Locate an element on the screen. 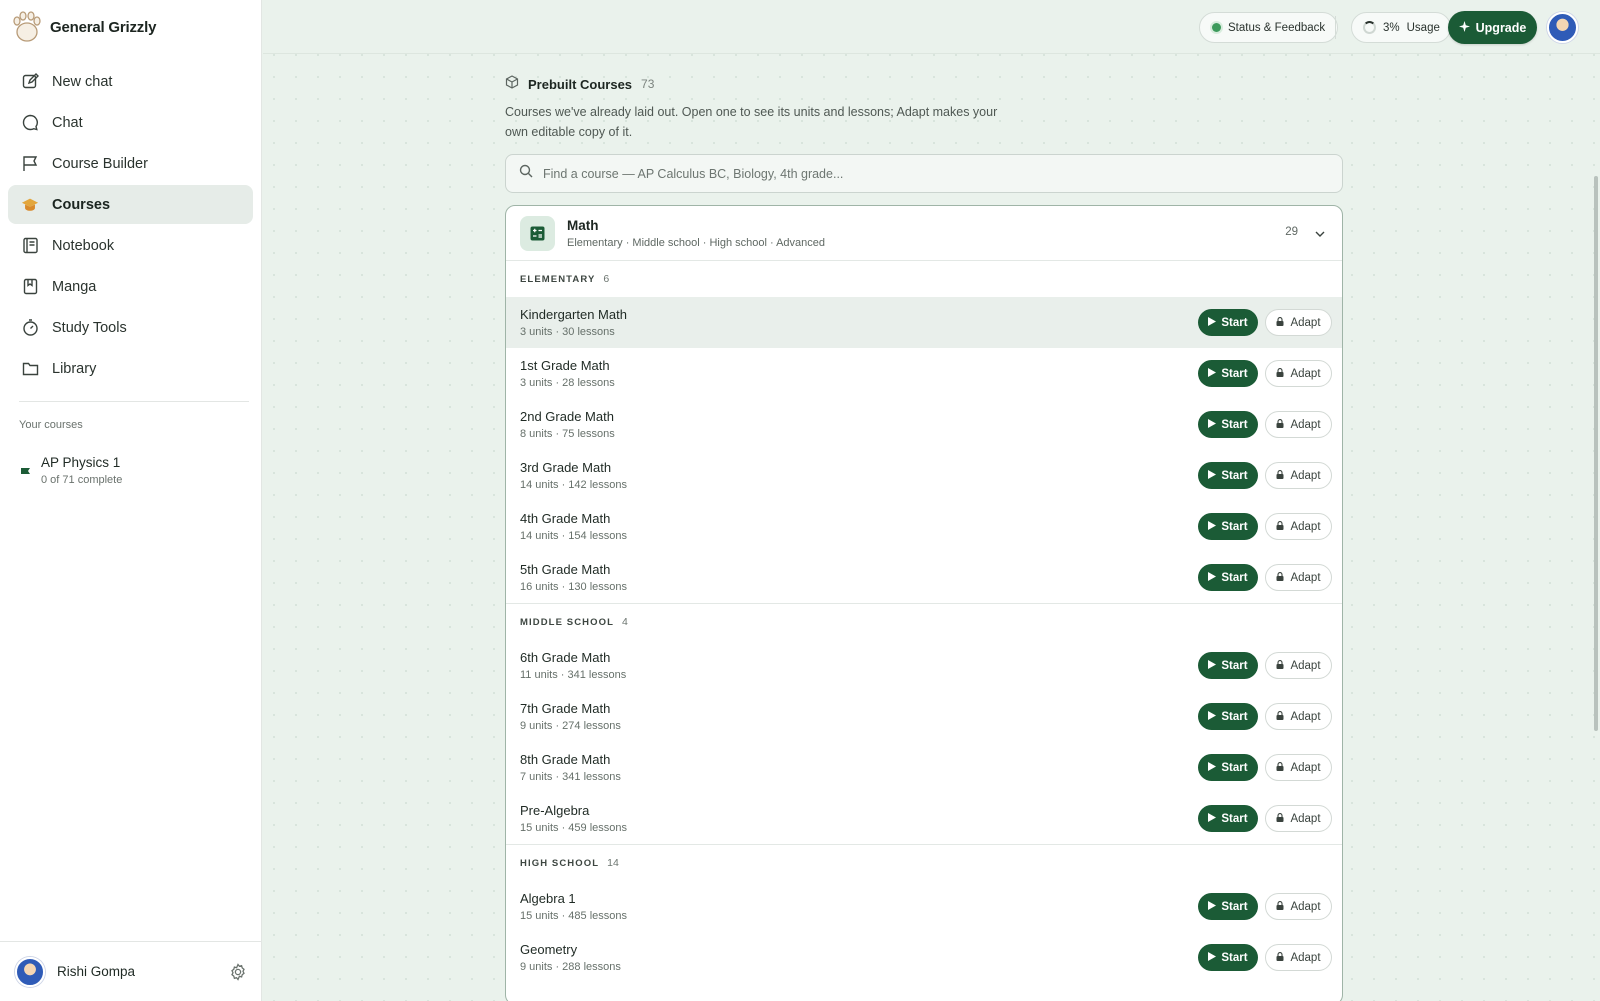  course-meta: 3 units · 30 lessons is located at coordinates (567, 332).